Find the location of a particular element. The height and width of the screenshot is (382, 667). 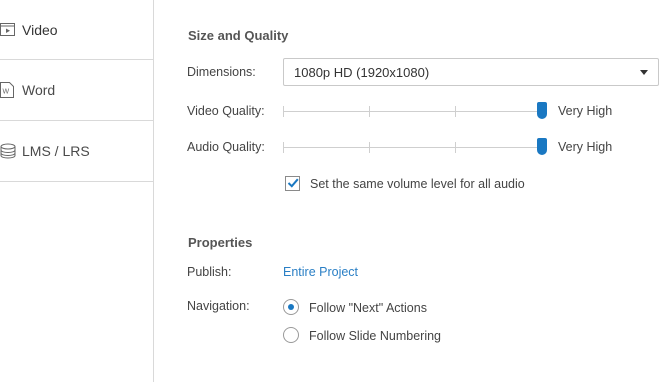

same-volume-checkbox is located at coordinates (292, 183).